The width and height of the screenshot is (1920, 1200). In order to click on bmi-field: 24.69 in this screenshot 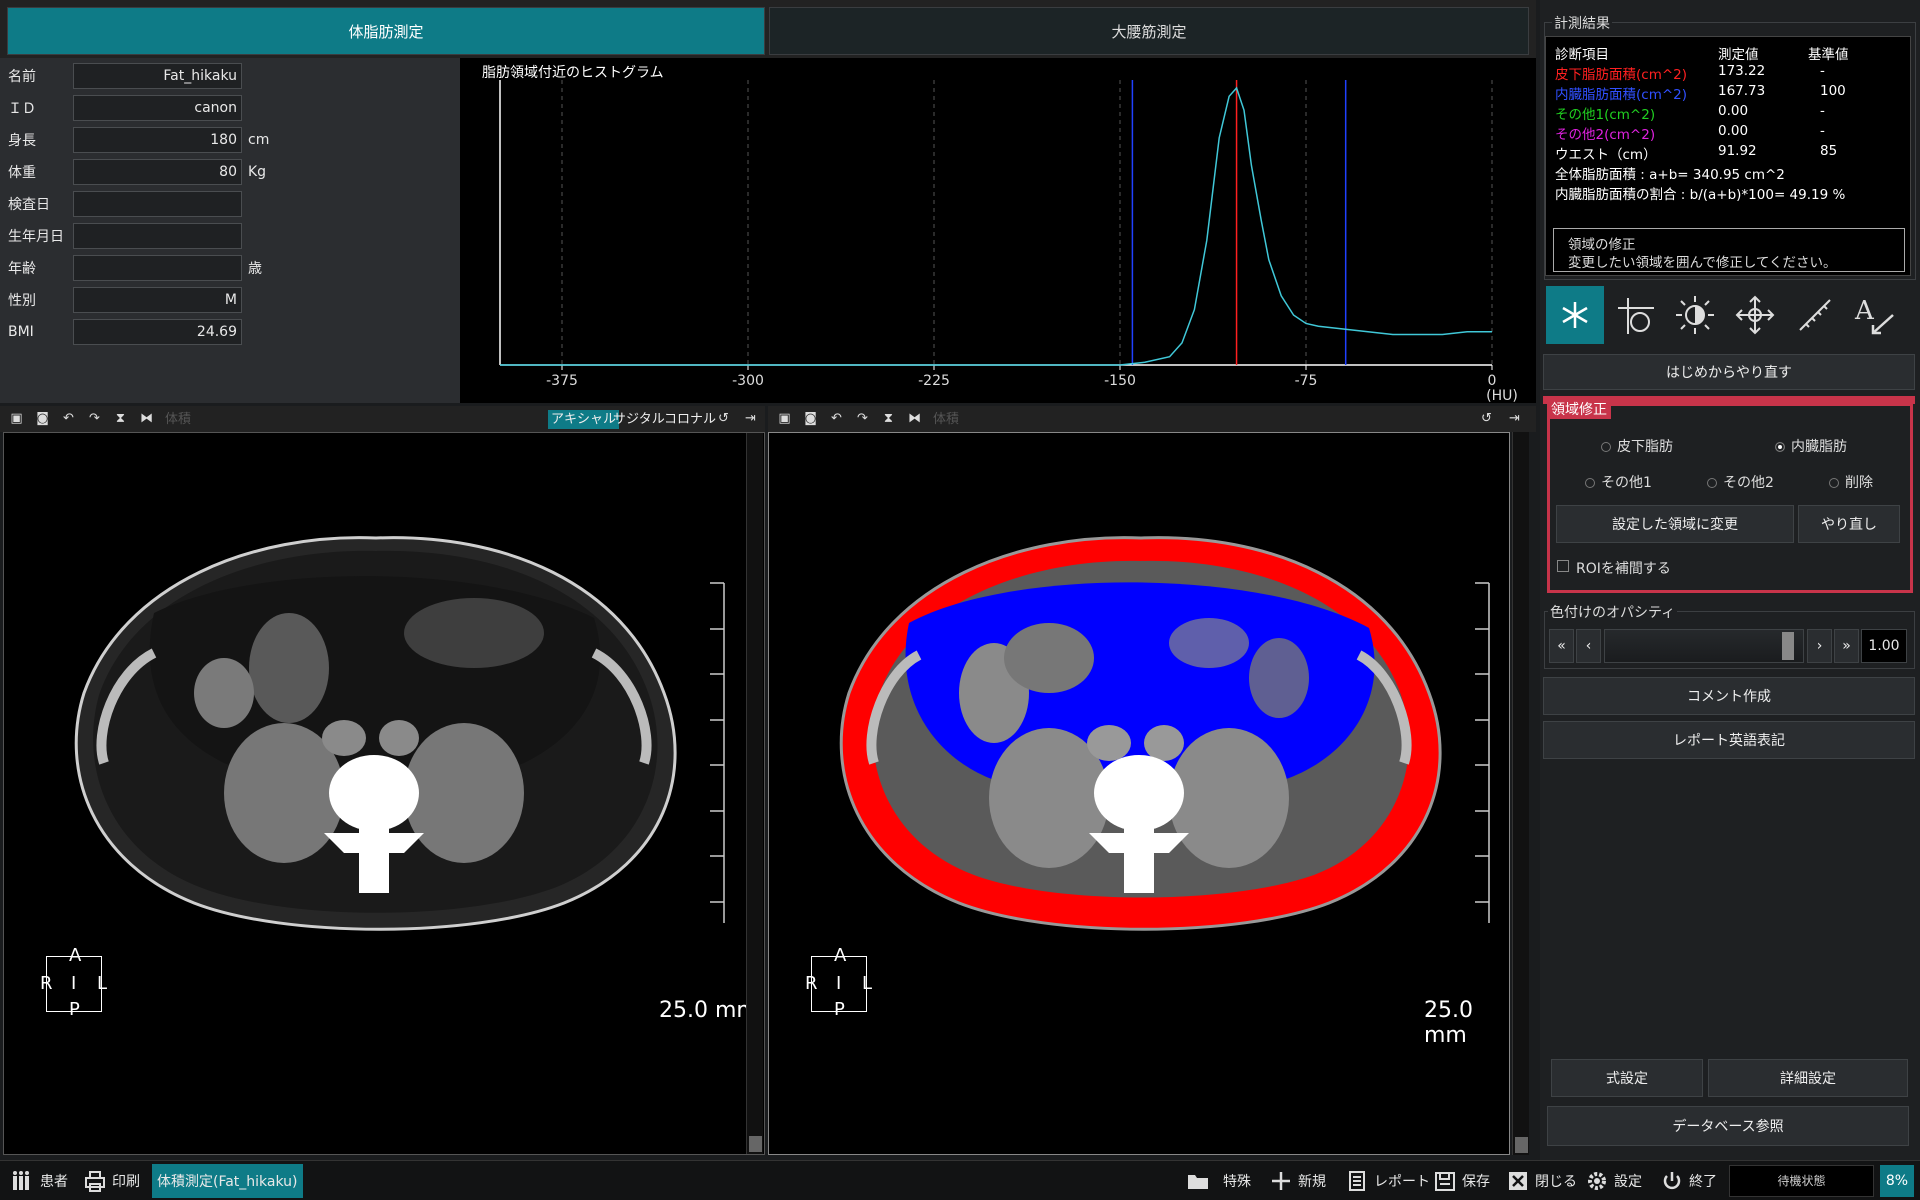, I will do `click(157, 332)`.